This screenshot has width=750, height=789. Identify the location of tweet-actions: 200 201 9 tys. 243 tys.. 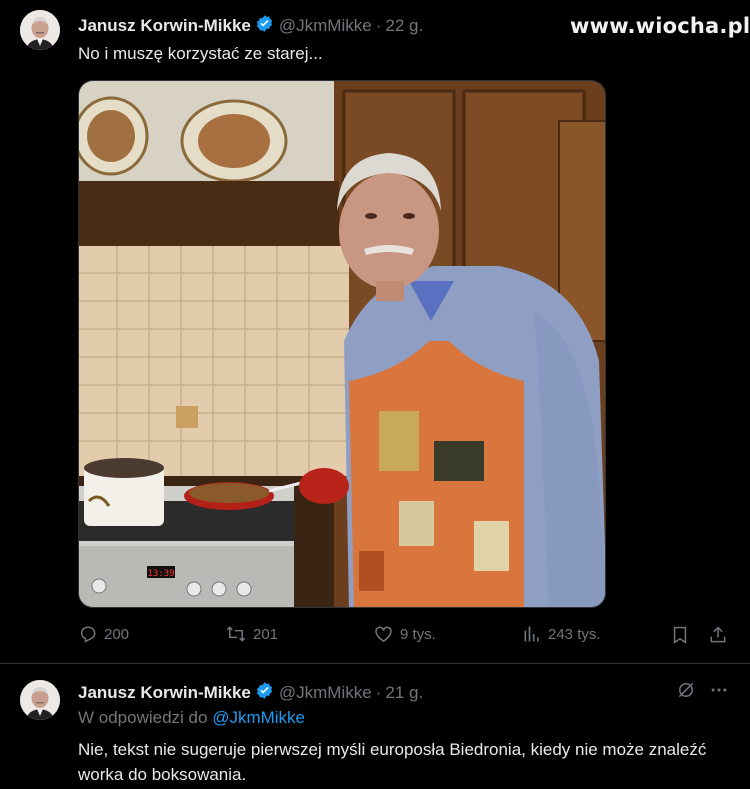
(375, 637).